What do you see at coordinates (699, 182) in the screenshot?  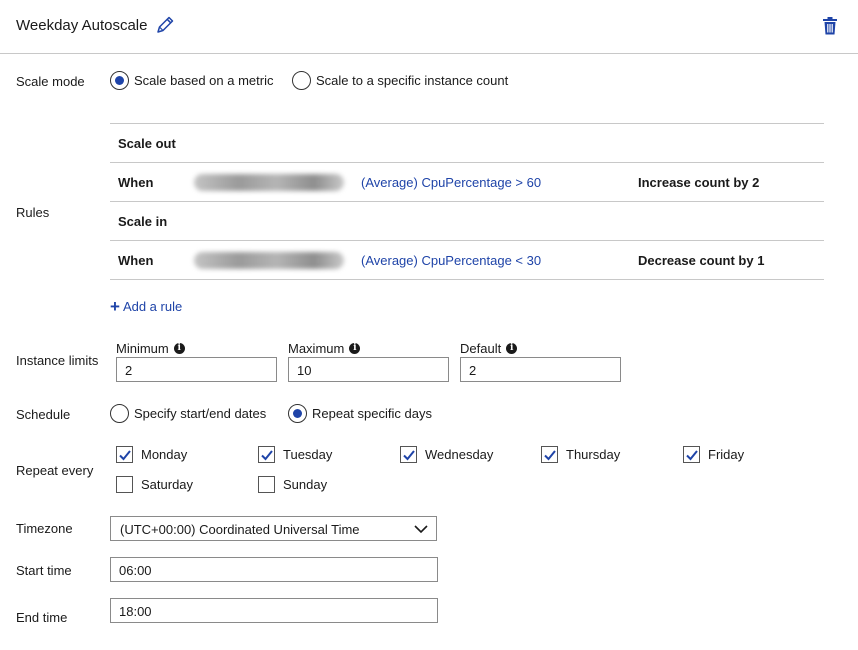 I see `scale-out-action: Increase count by 2` at bounding box center [699, 182].